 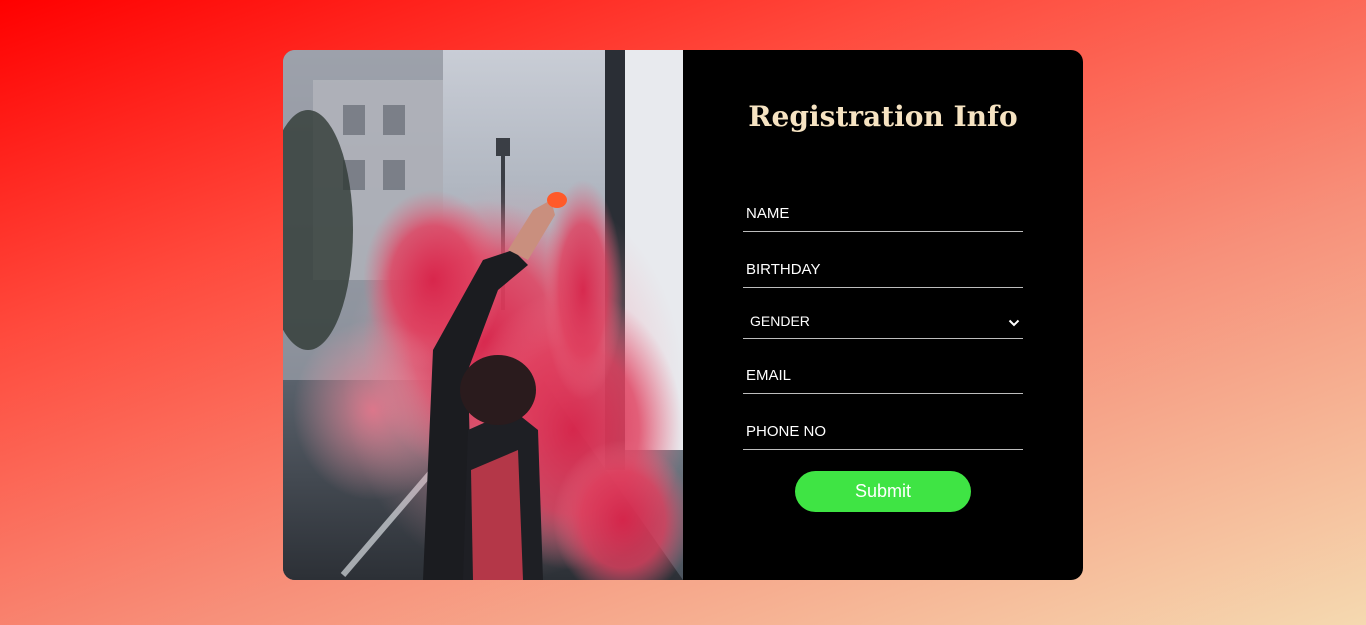 I want to click on email-field, so click(x=883, y=375).